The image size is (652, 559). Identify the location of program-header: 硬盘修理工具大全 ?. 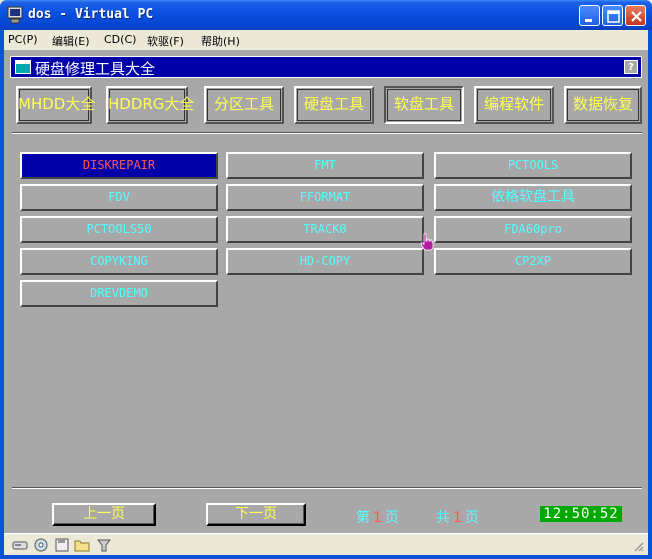
(326, 67).